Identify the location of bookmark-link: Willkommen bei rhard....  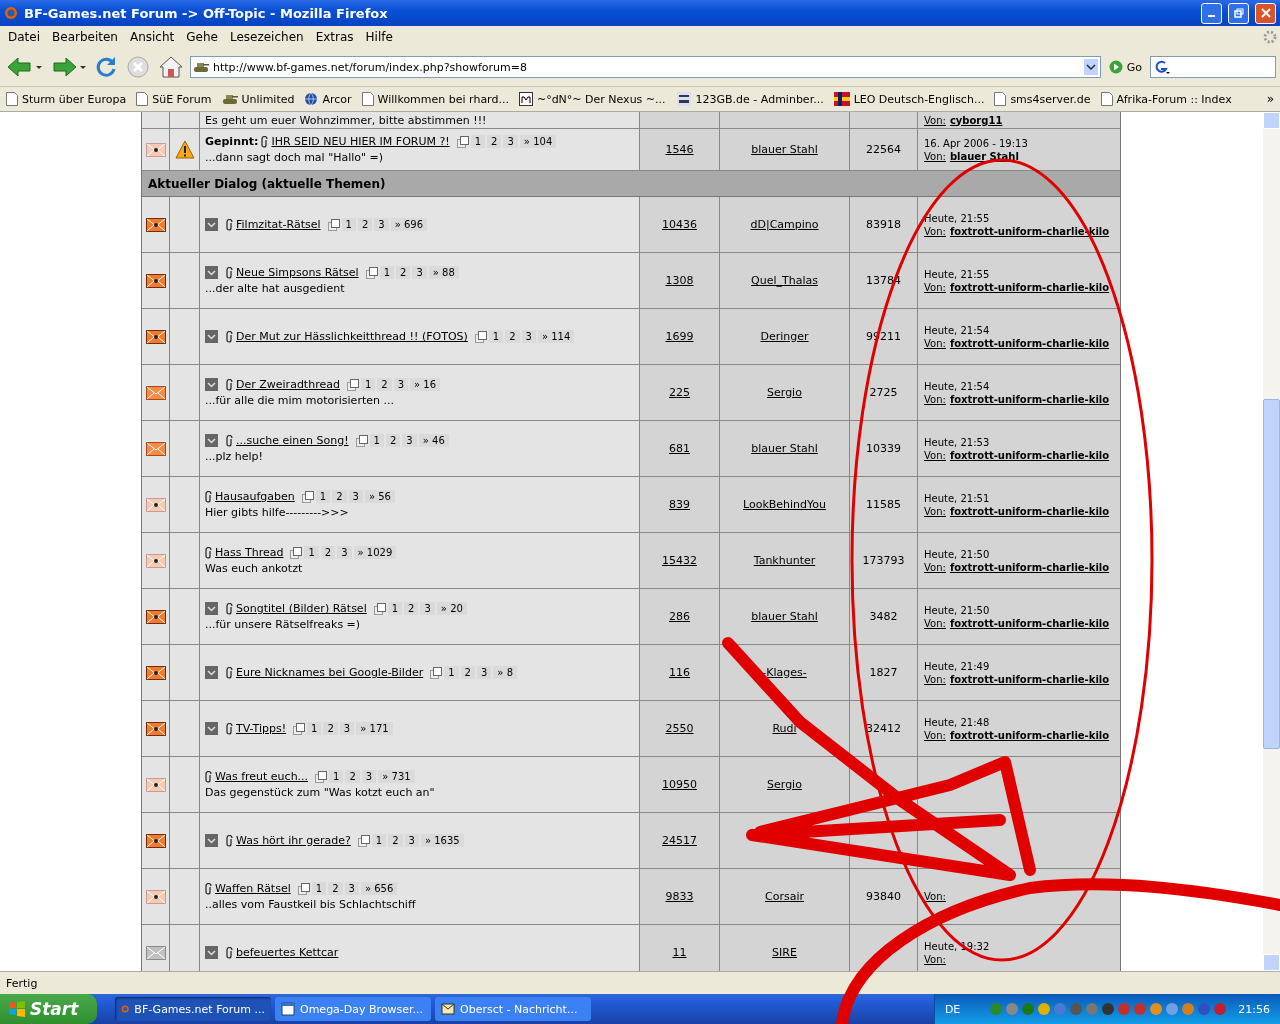
(435, 99).